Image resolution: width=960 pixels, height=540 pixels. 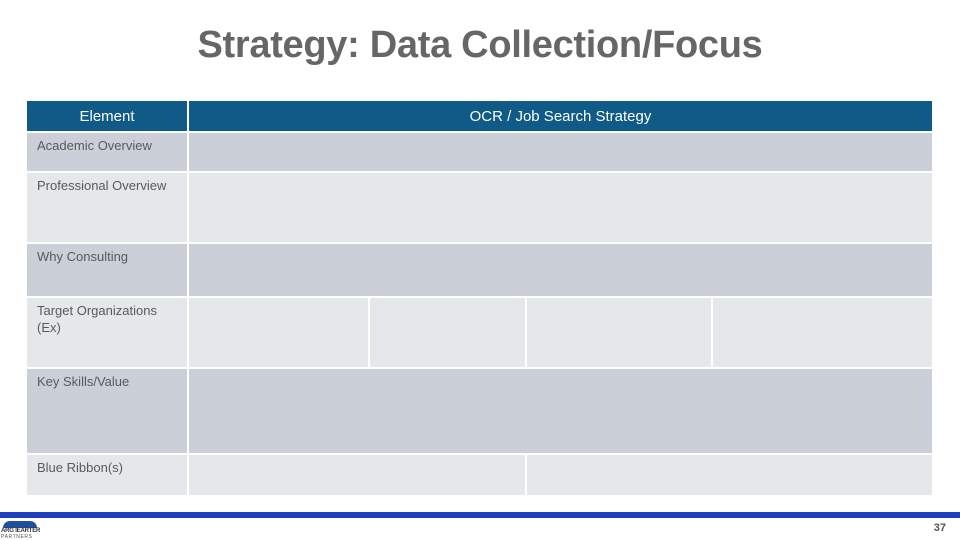 I want to click on header-strategy: OCR / Job Search Strategy, so click(x=560, y=116).